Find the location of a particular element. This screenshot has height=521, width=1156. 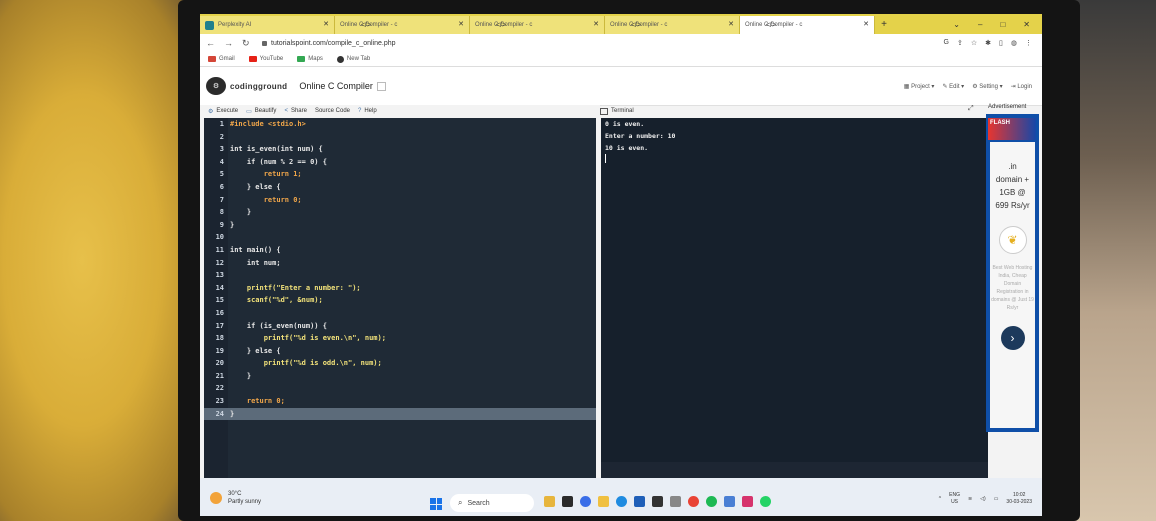

code-line: 11 int main() { is located at coordinates (400, 250).